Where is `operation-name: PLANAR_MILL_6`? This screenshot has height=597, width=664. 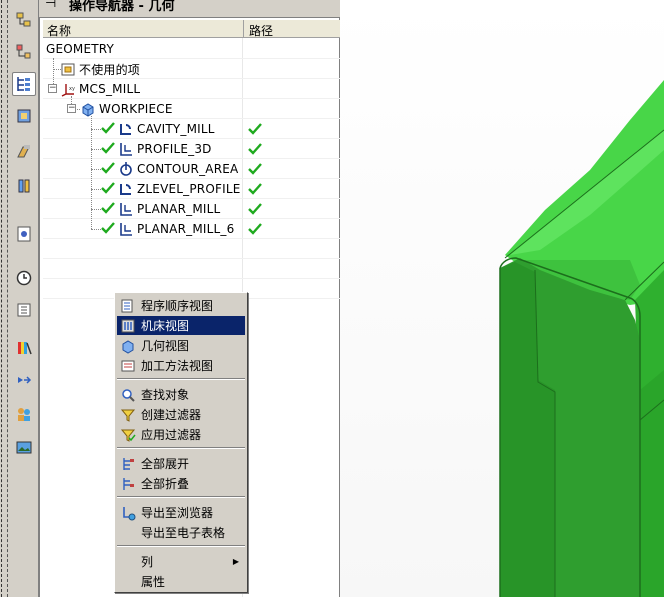
operation-name: PLANAR_MILL_6 is located at coordinates (186, 229).